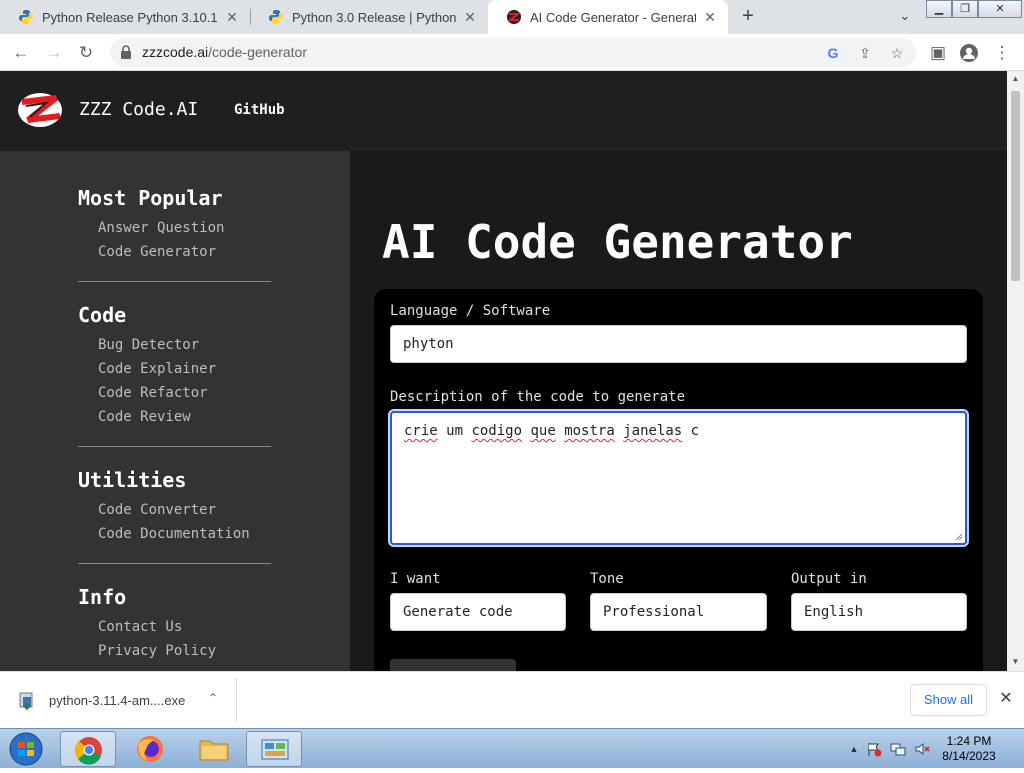  I want to click on clock-time: 1:24 PM, so click(969, 741).